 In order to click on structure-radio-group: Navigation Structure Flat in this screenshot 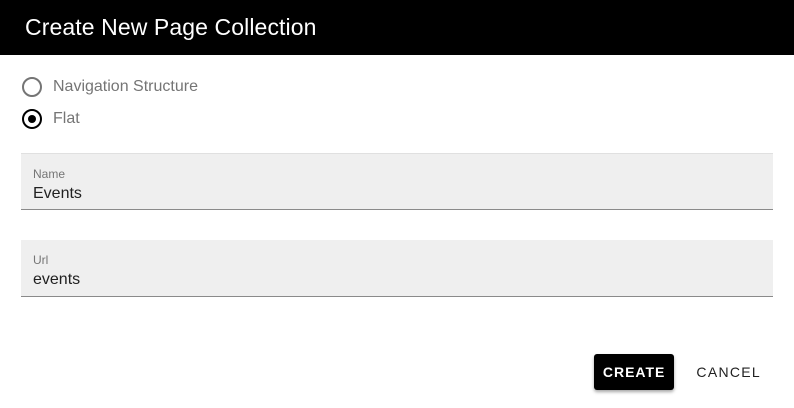, I will do `click(110, 108)`.